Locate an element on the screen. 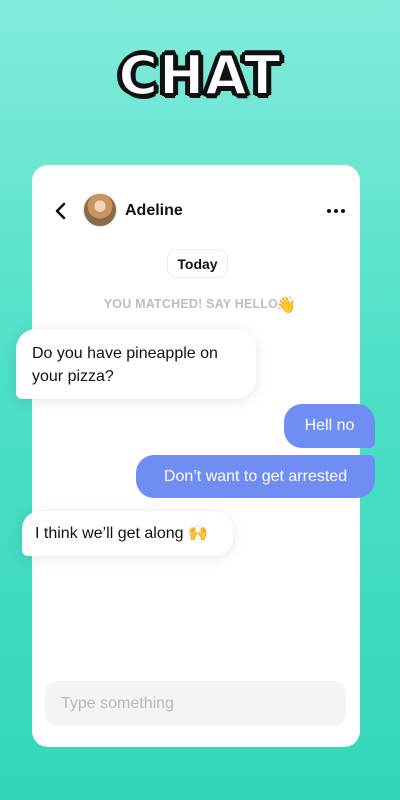 The image size is (400, 800). back-icon is located at coordinates (61, 211).